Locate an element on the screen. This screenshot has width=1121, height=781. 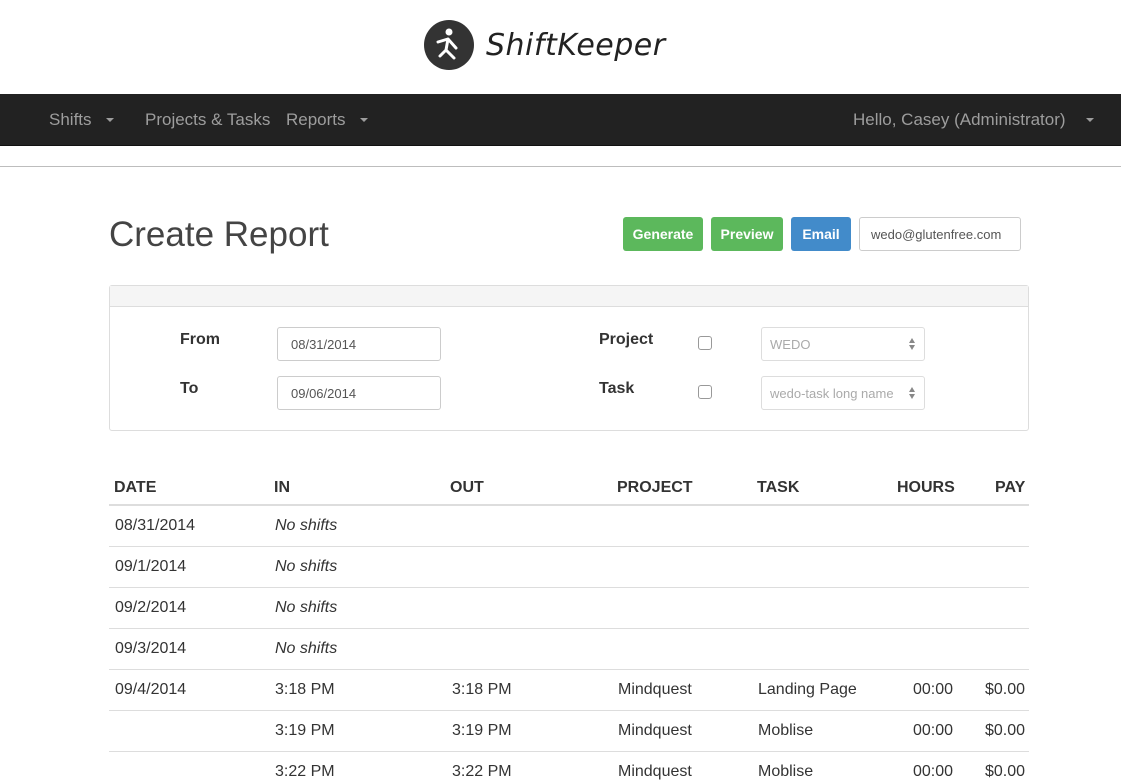
nav-shifts-dropdown: Shifts is located at coordinates (81, 120).